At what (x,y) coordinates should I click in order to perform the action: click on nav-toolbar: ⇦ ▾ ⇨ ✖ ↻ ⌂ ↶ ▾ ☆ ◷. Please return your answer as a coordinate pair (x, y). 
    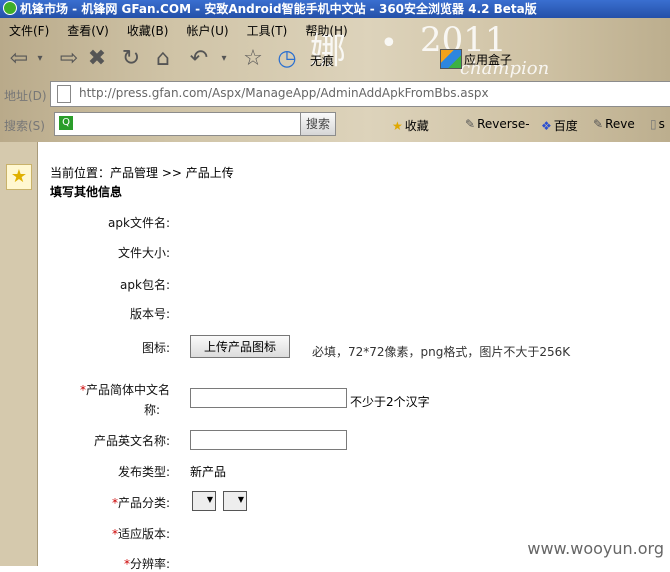
    Looking at the image, I should click on (335, 60).